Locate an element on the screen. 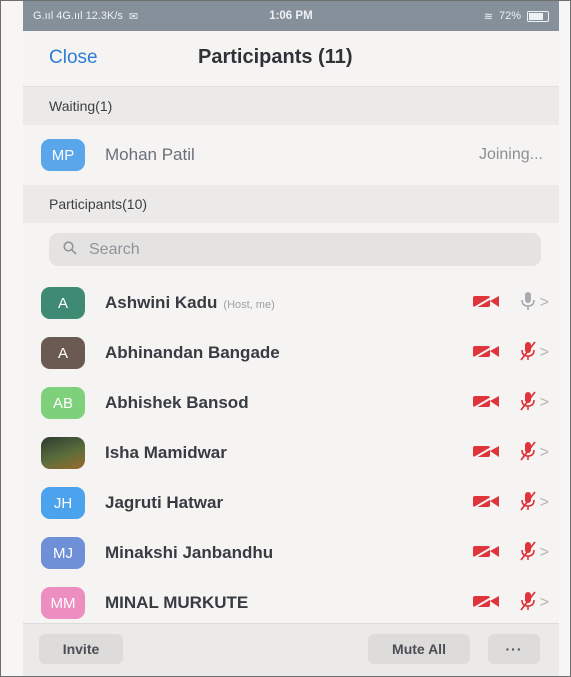 This screenshot has height=677, width=571. status-right: ≋ 72% is located at coordinates (516, 16).